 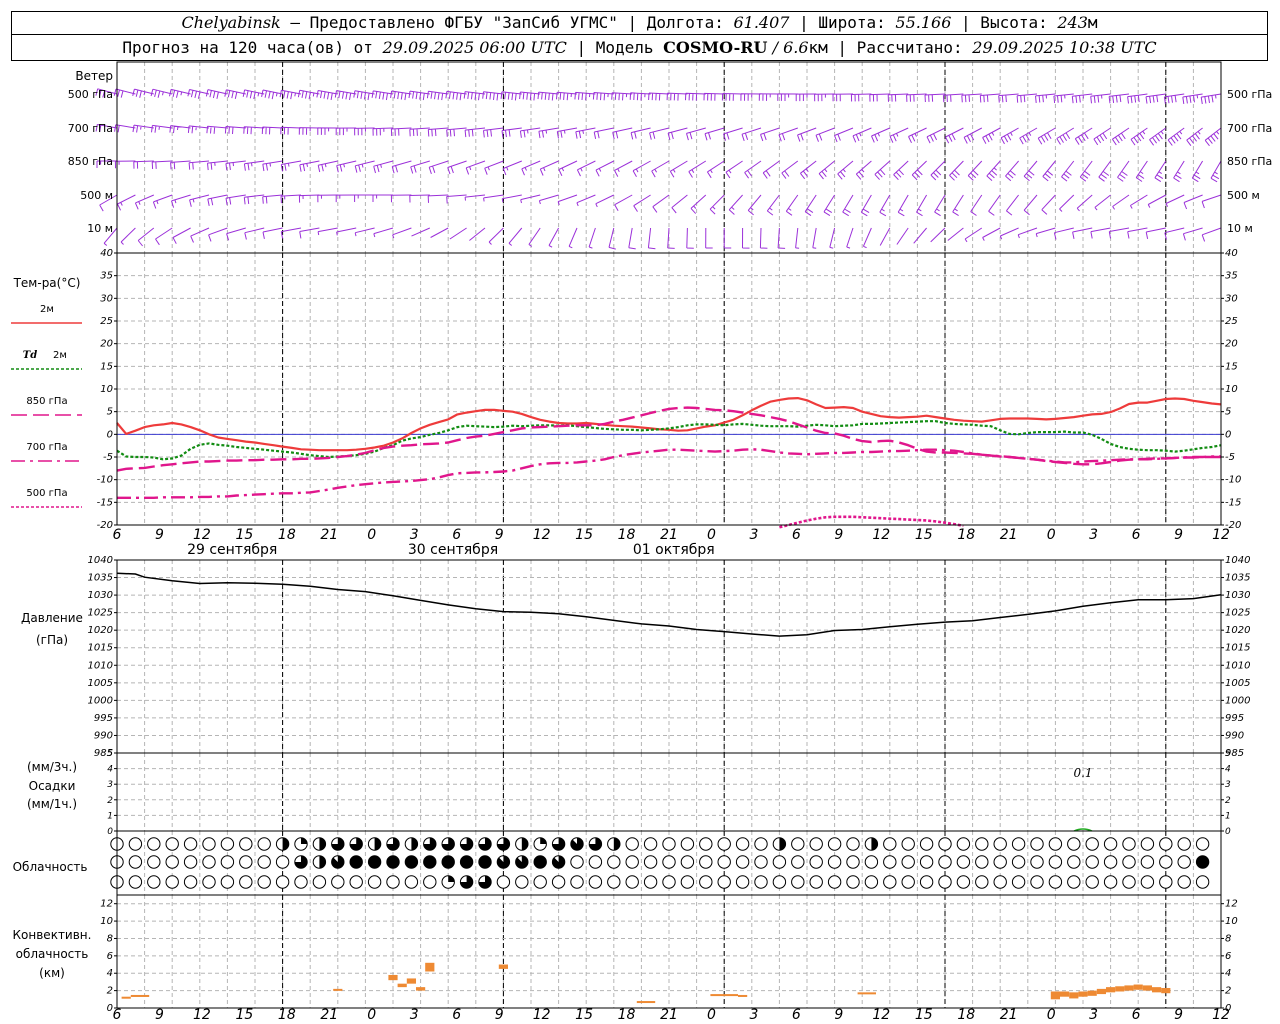 I want to click on xtick-label: 21, so click(x=1009, y=1015).